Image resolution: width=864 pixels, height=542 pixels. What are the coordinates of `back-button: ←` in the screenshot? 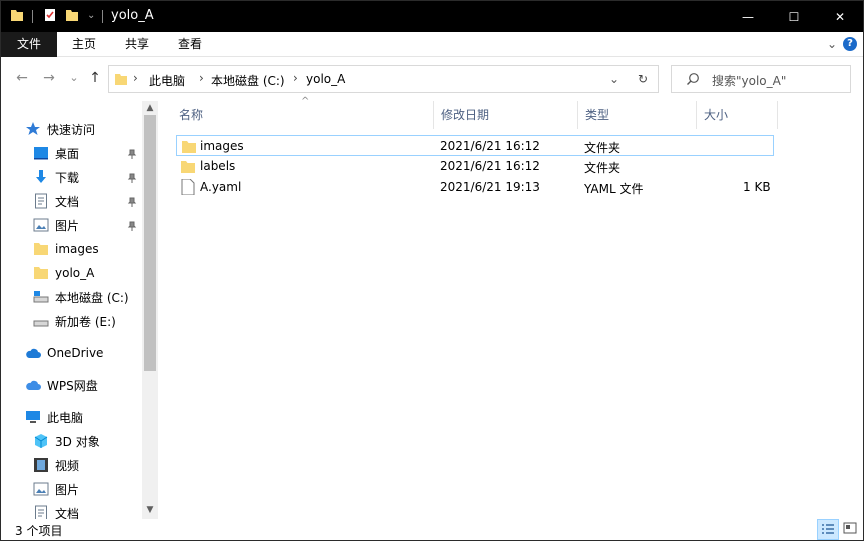 It's located at (22, 78).